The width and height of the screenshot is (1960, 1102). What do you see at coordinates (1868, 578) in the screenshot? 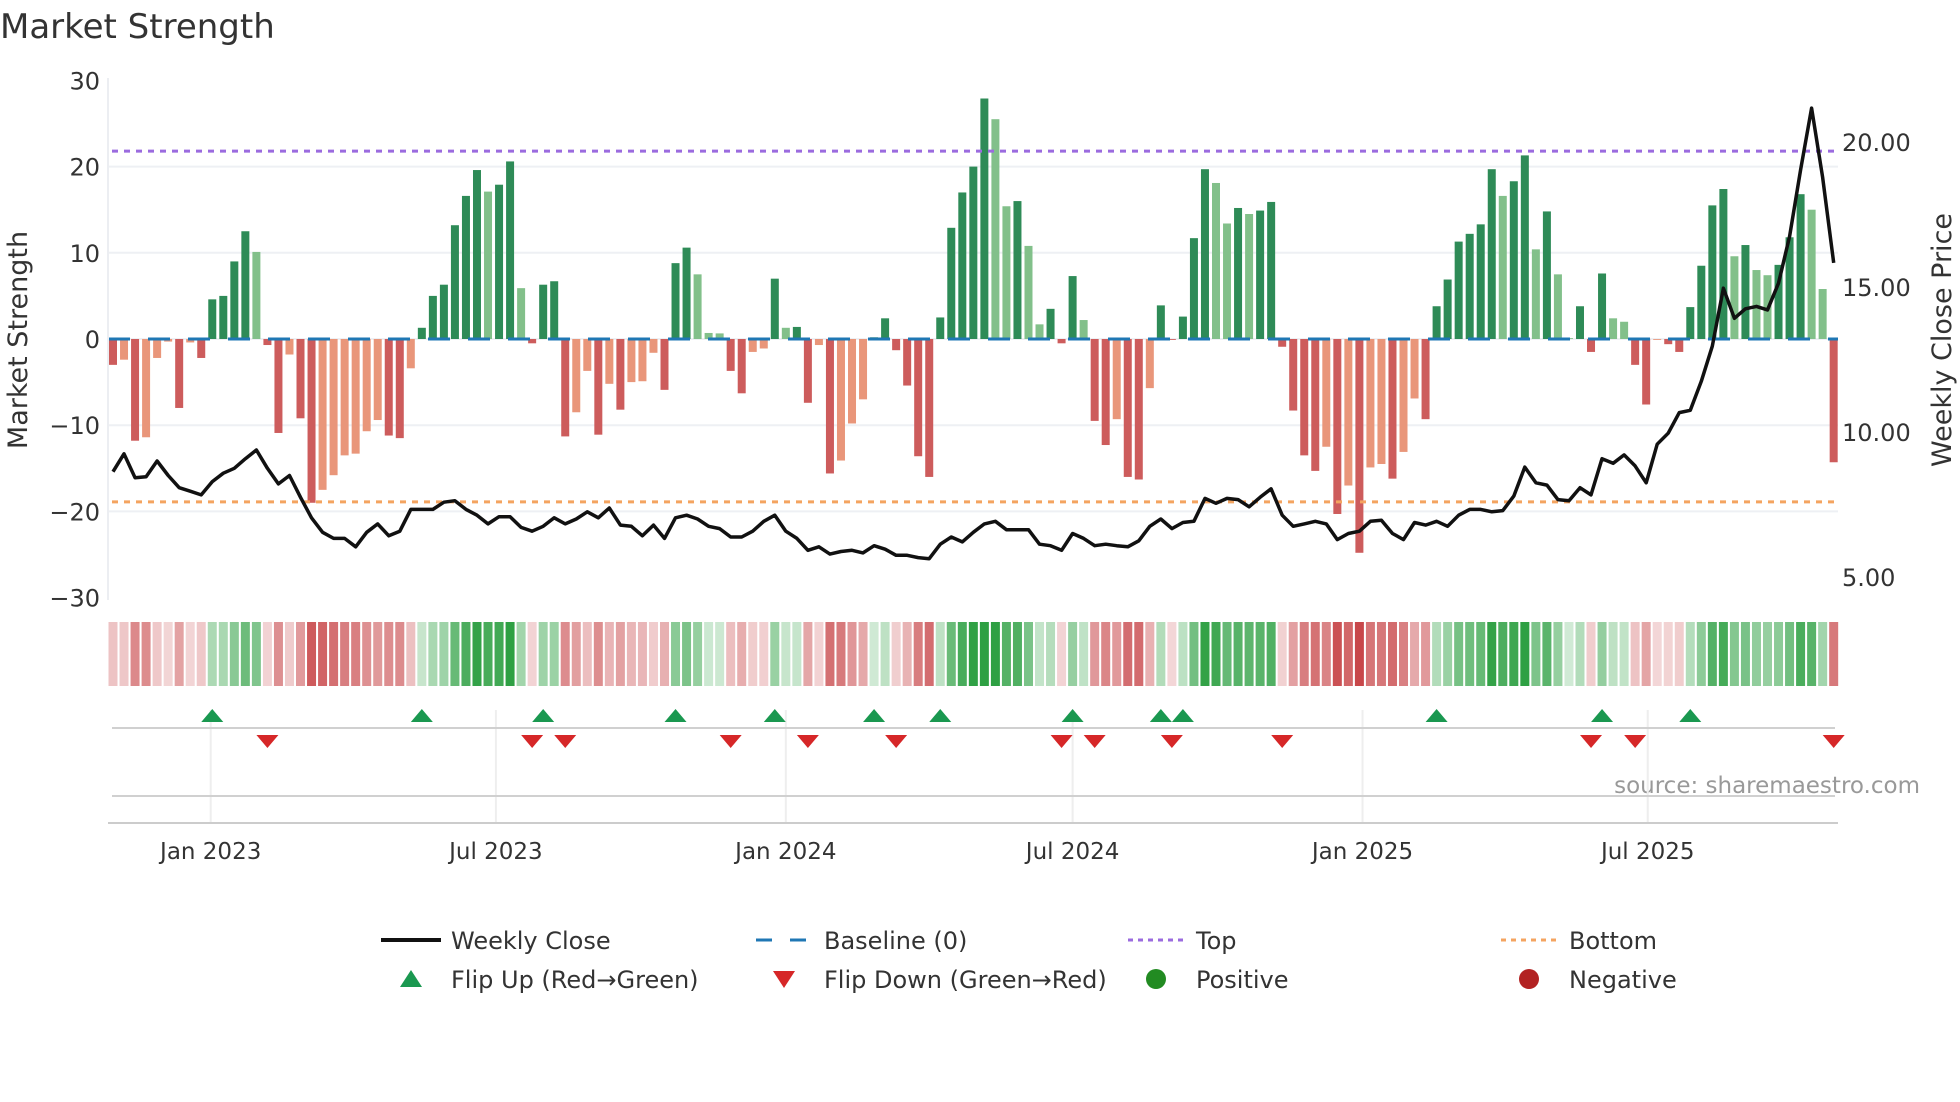
I see `y2-tick-label: 5.00` at bounding box center [1868, 578].